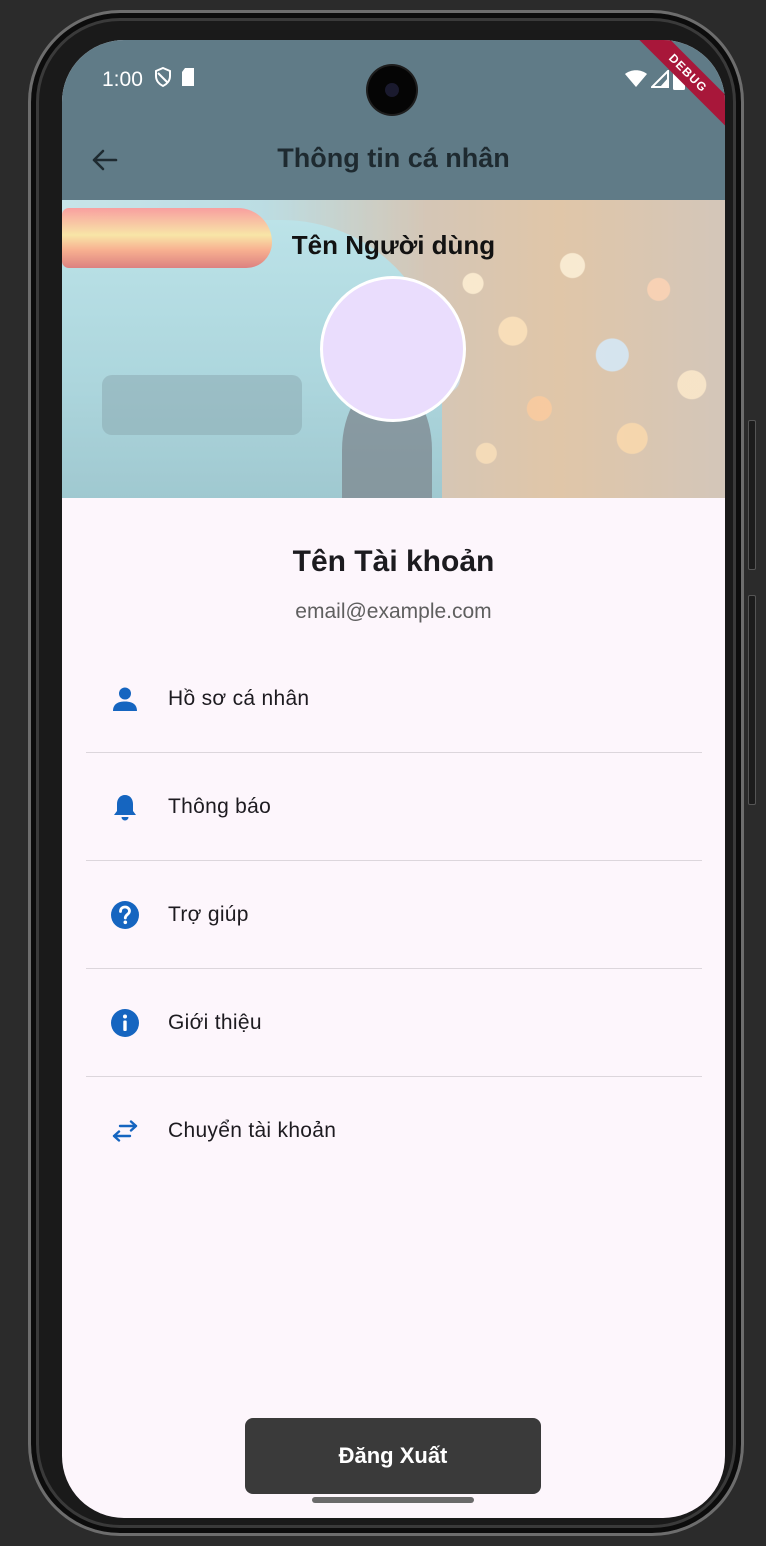  Describe the element at coordinates (239, 698) in the screenshot. I see `menu-item-label: Hồ sơ cá nhân` at that location.